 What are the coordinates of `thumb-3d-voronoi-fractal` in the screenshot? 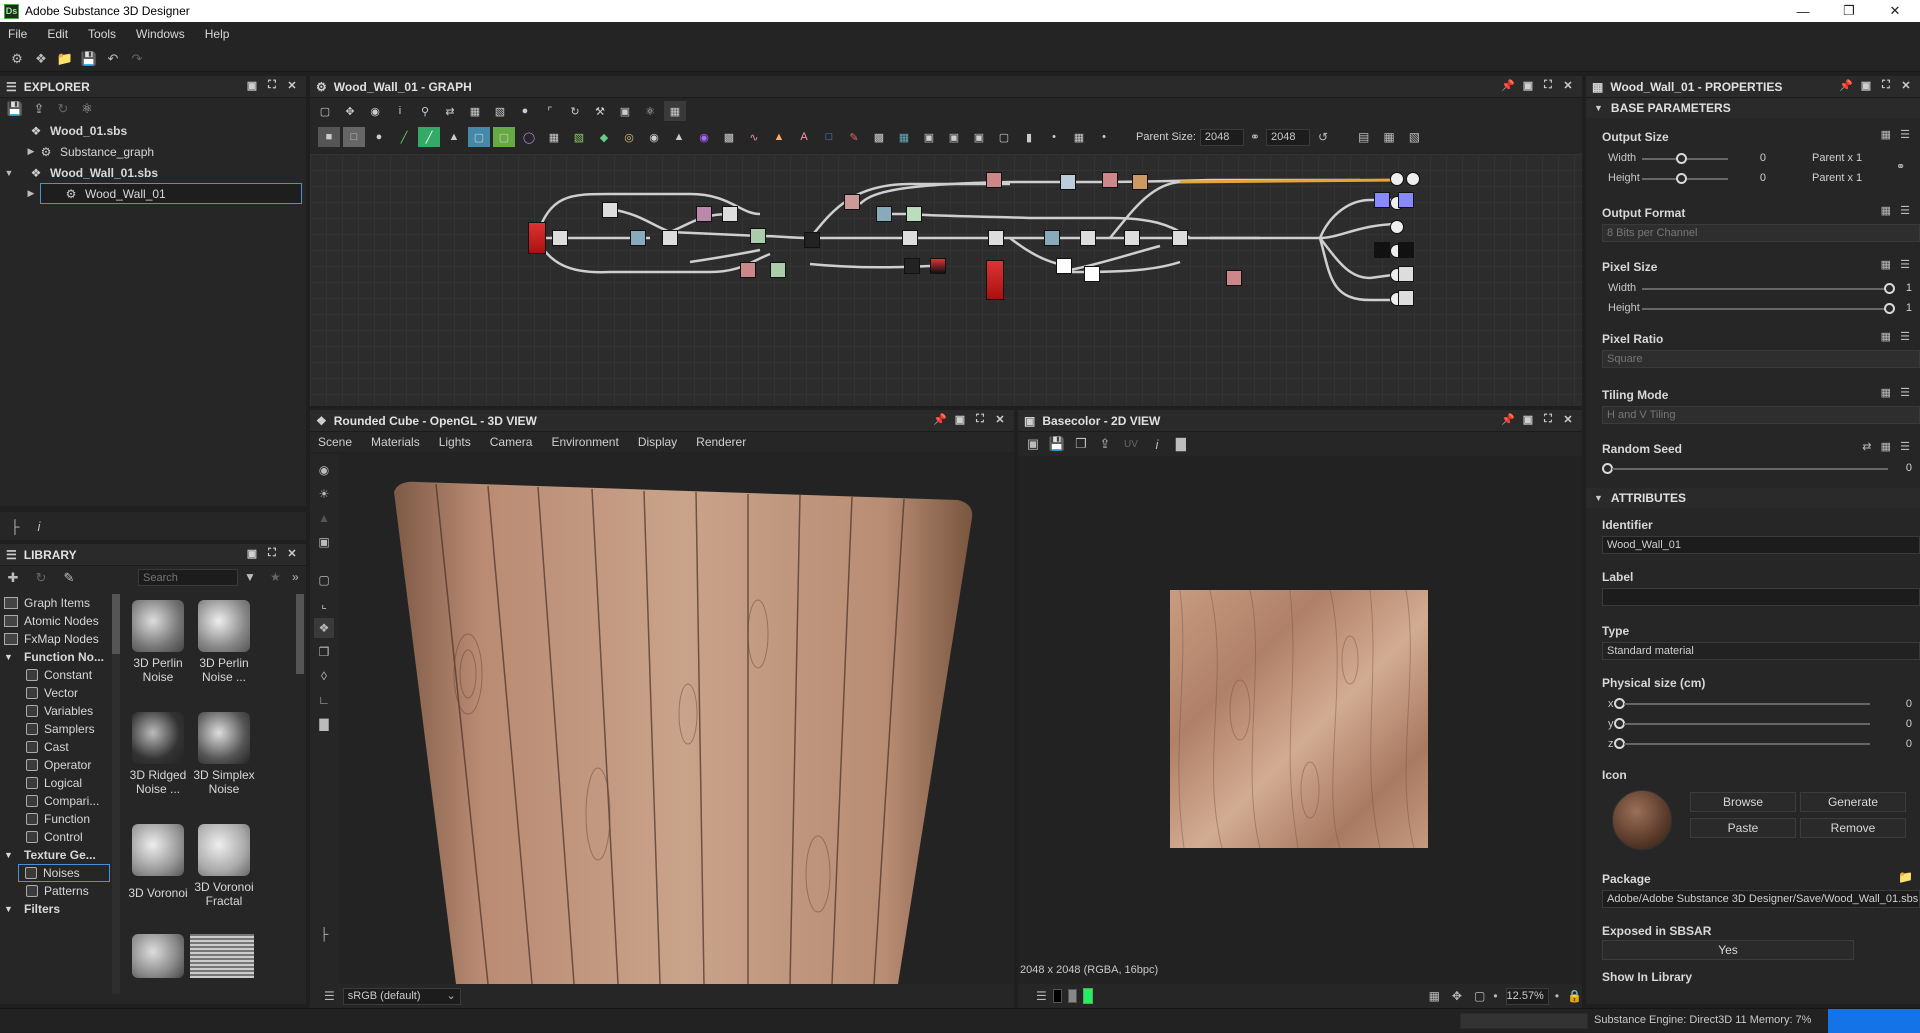 It's located at (224, 850).